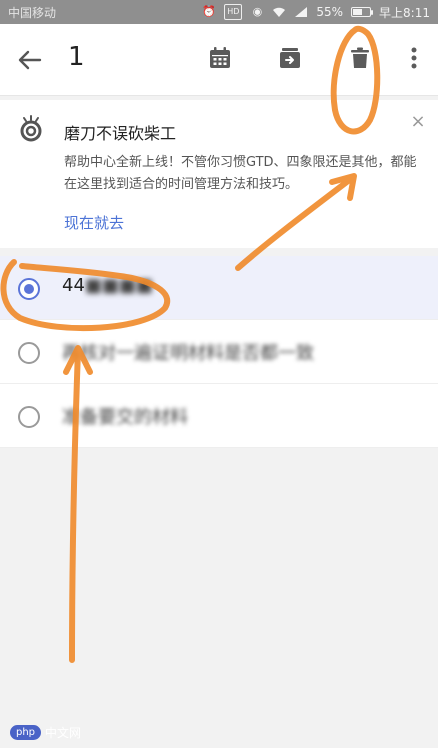 This screenshot has width=438, height=748. What do you see at coordinates (279, 12) in the screenshot?
I see `wifi-icon` at bounding box center [279, 12].